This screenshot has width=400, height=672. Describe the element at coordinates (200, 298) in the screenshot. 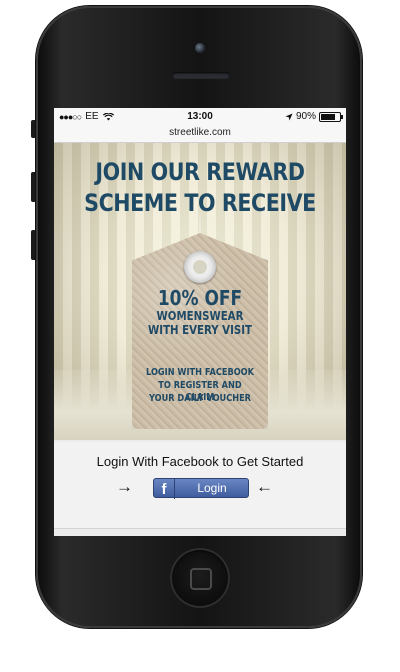

I see `tag-offer: 10% OFF` at that location.